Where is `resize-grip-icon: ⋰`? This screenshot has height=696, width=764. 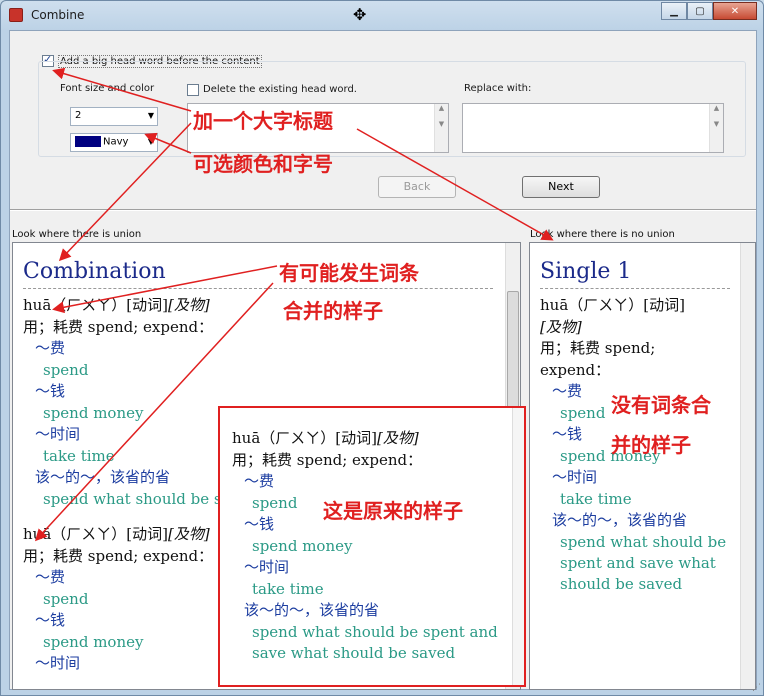
resize-grip-icon: ⋰ is located at coordinates (756, 688).